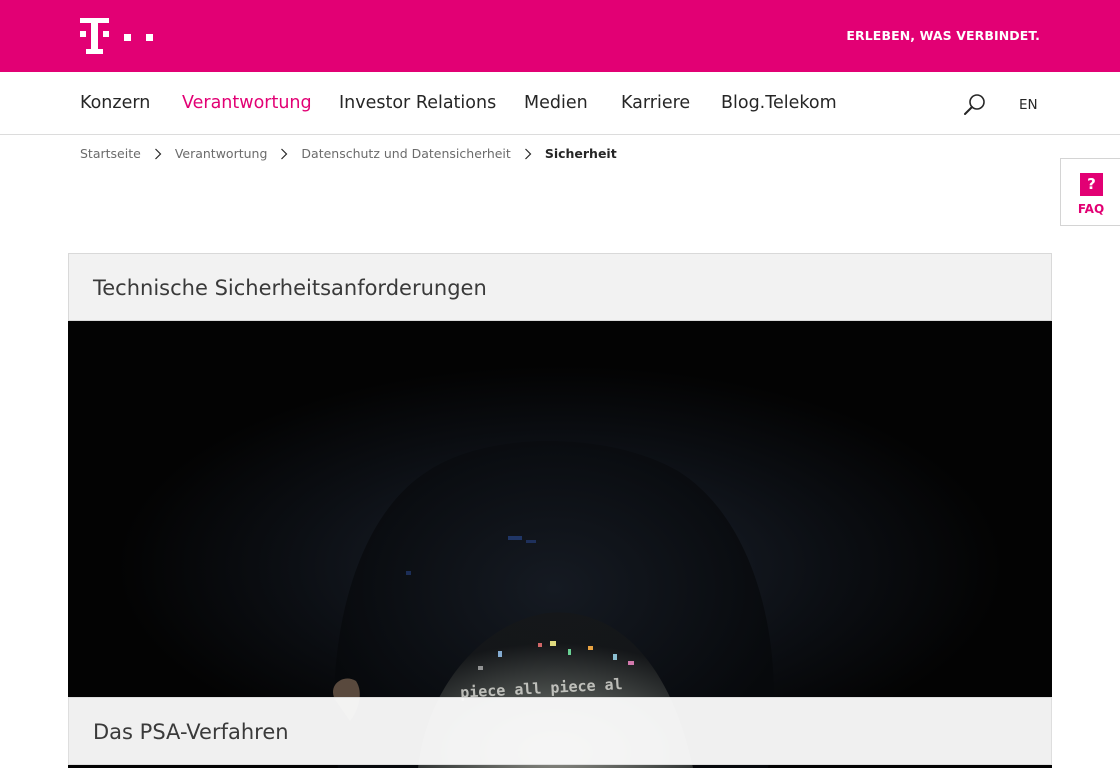 Image resolution: width=1120 pixels, height=768 pixels. I want to click on search-icon, so click(974, 104).